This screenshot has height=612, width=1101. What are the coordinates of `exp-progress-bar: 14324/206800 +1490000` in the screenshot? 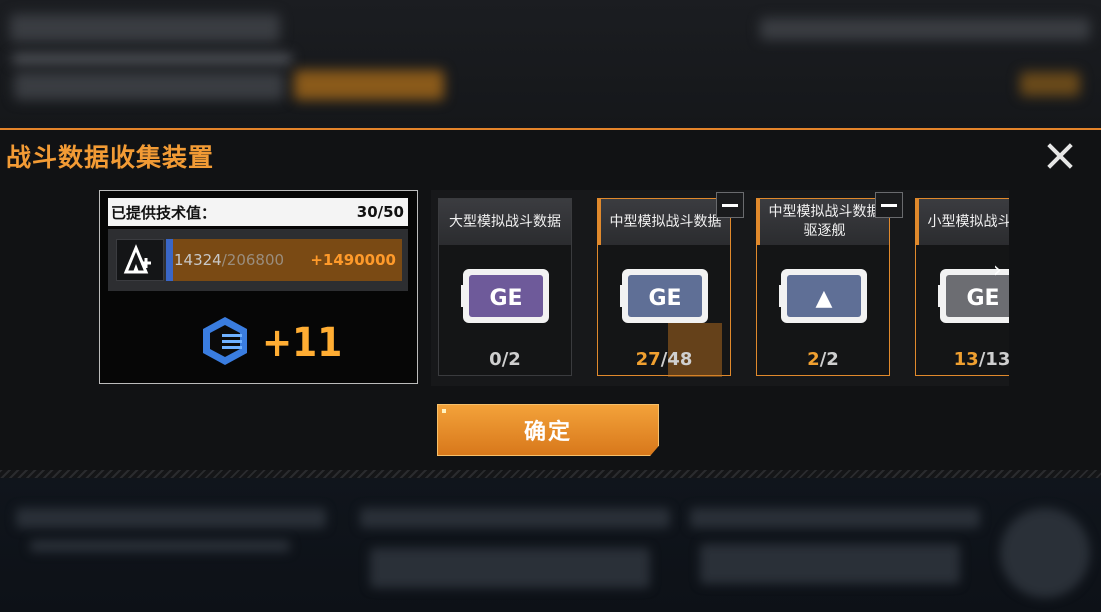 It's located at (284, 260).